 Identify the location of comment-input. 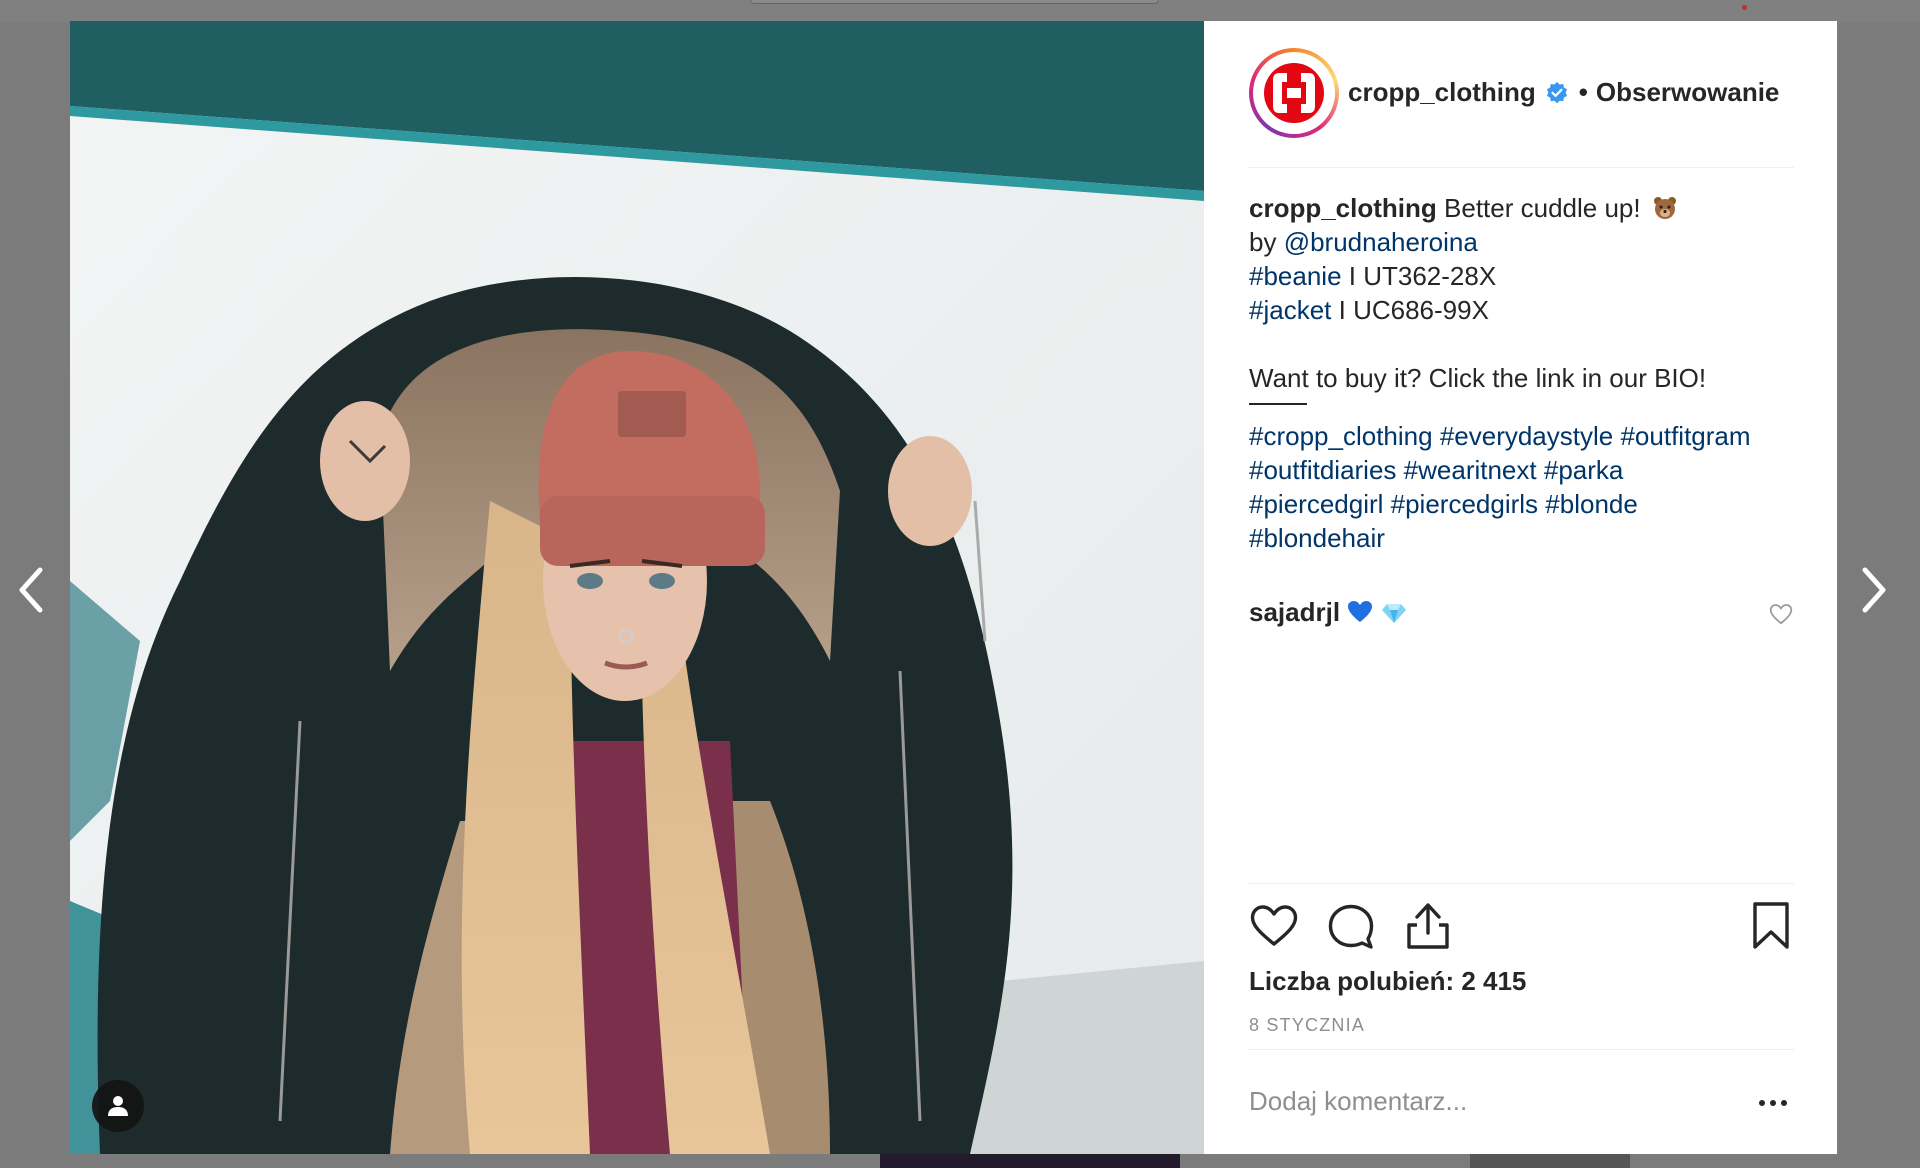
(1479, 1101).